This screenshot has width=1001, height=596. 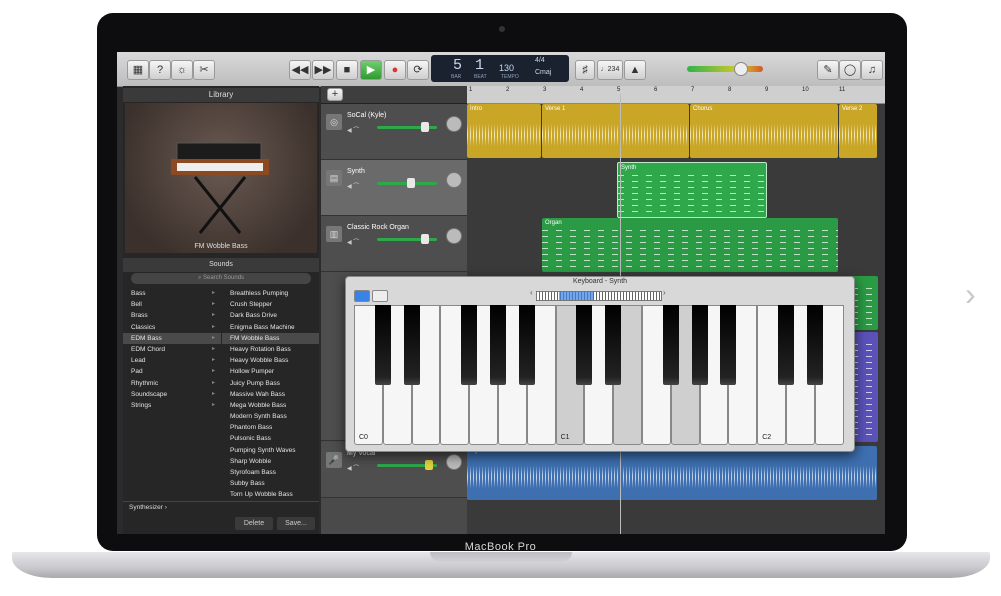 What do you see at coordinates (172, 338) in the screenshot?
I see `category-item: EDM Bass` at bounding box center [172, 338].